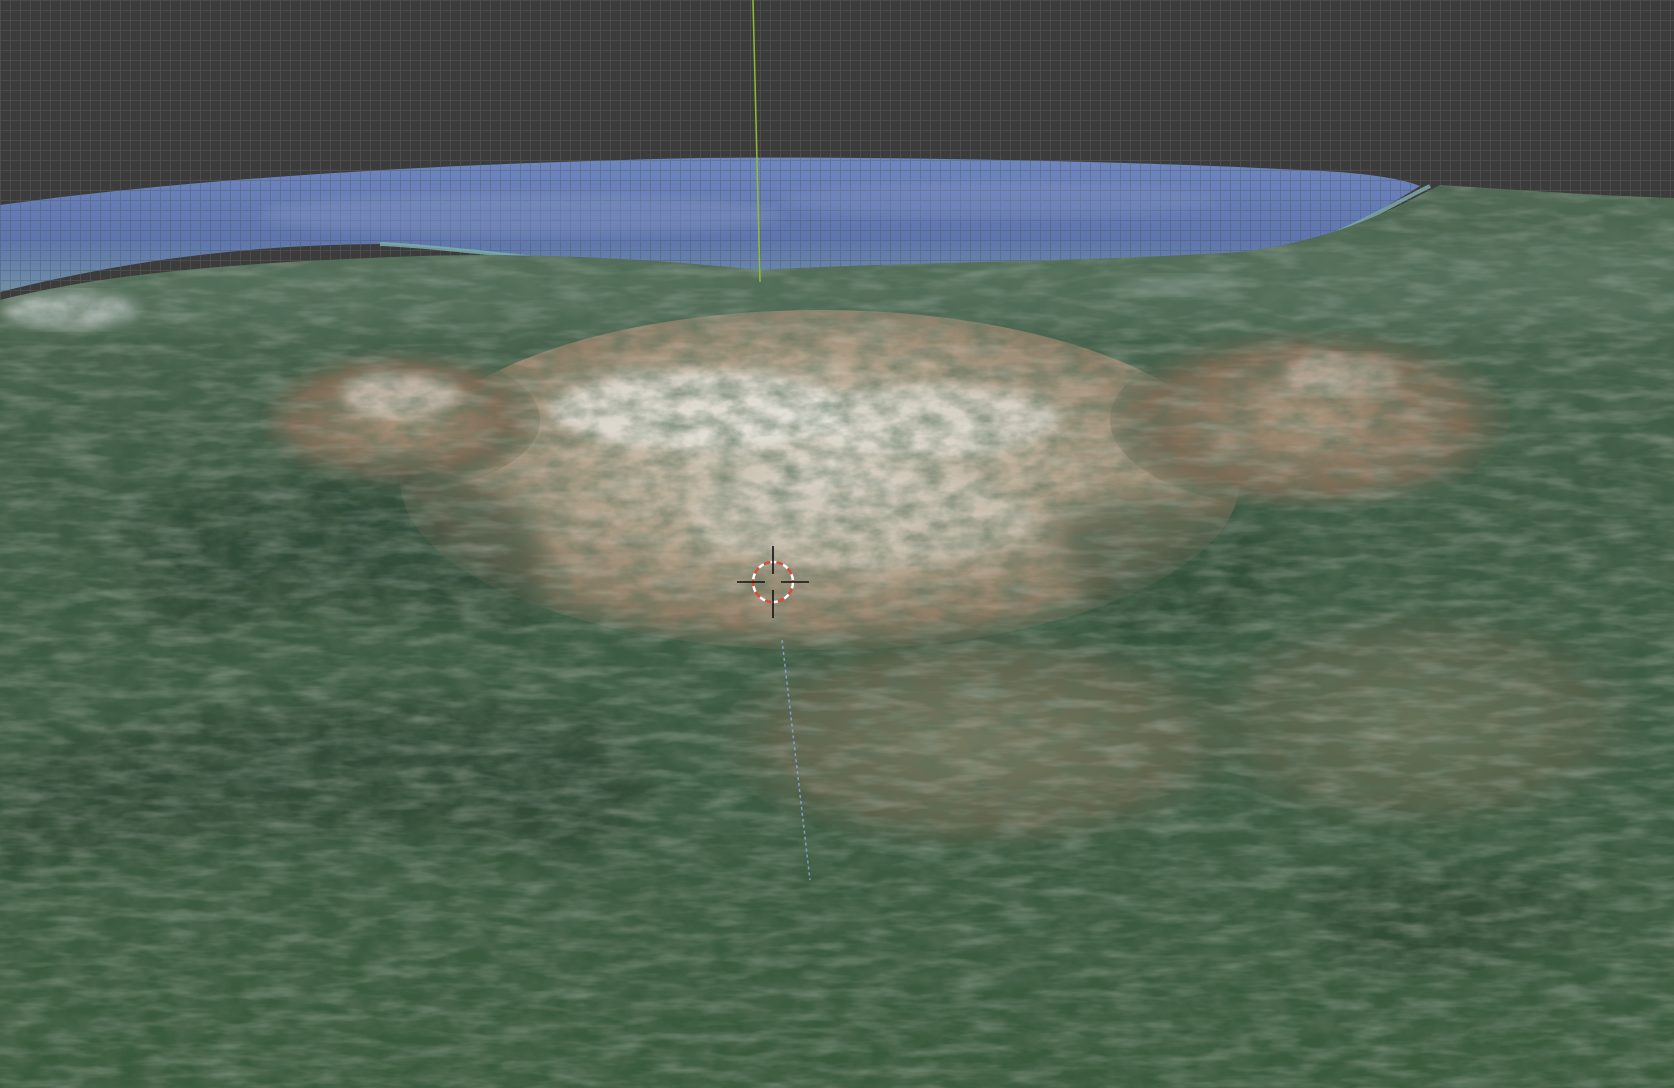  I want to click on sea-haze, so click(520, 215).